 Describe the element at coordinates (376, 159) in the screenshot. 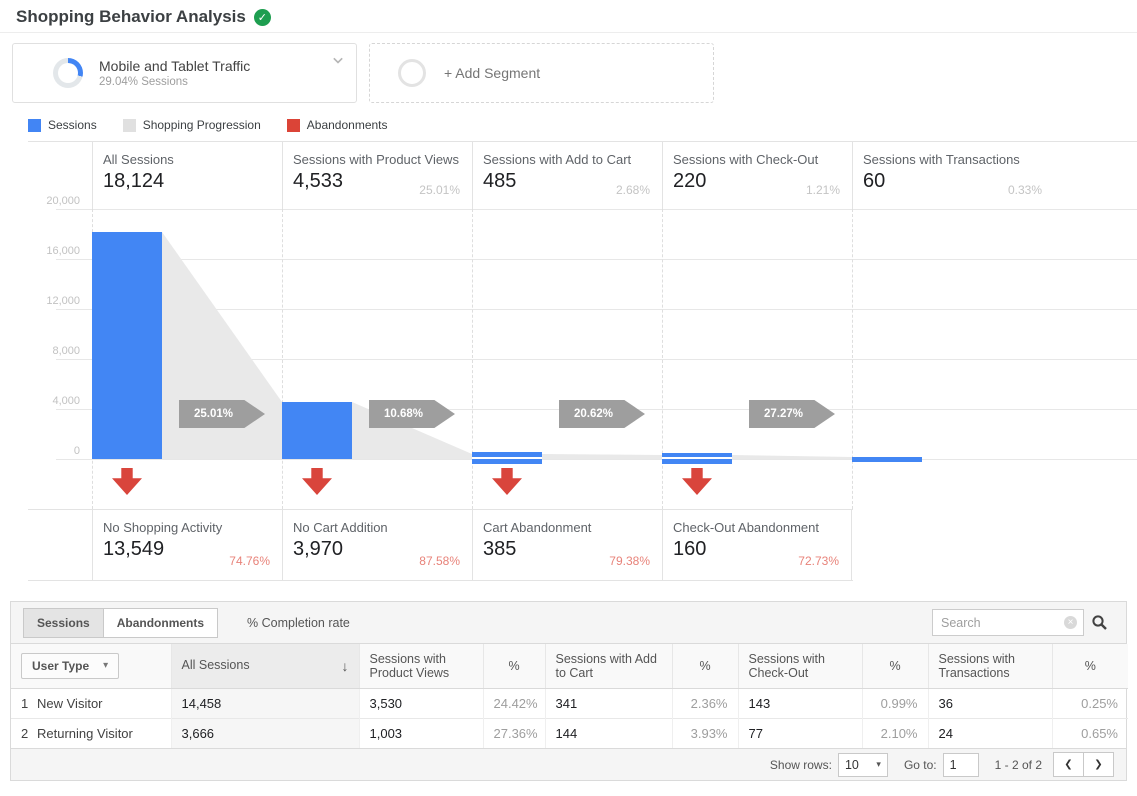

I see `stage-label: Sessions with Product Views` at that location.